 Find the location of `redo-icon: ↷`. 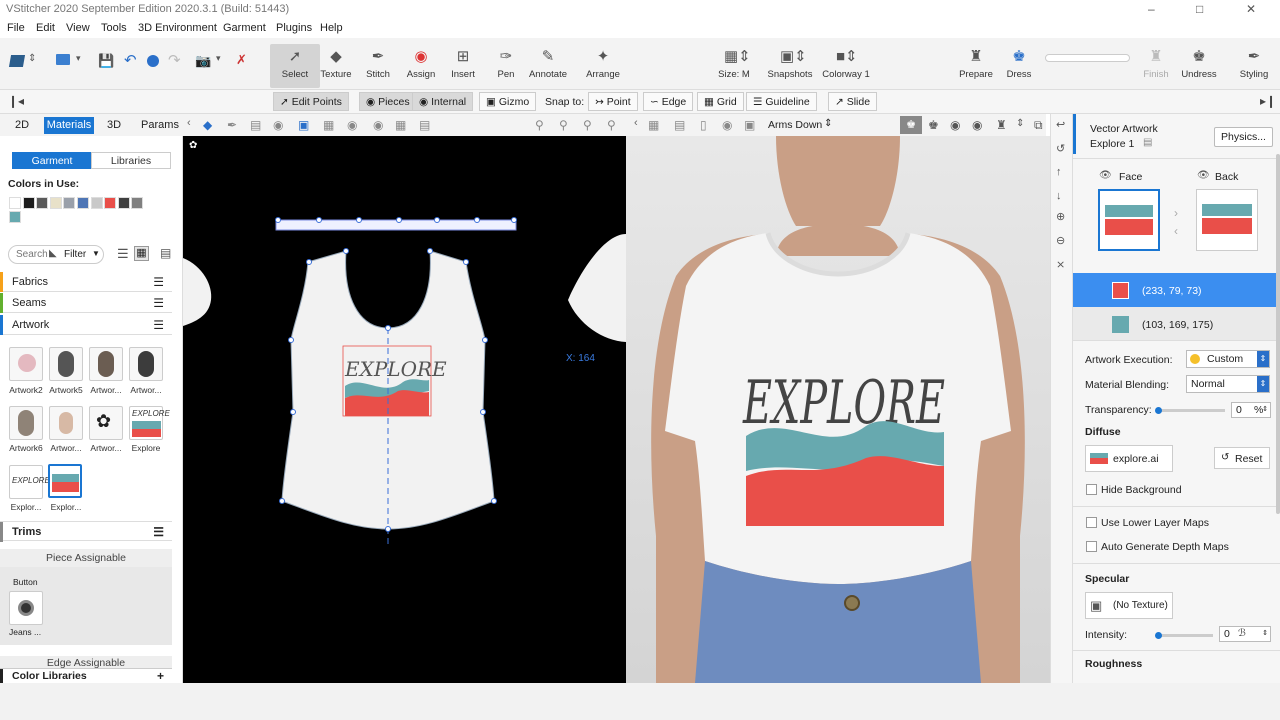

redo-icon: ↷ is located at coordinates (174, 60).